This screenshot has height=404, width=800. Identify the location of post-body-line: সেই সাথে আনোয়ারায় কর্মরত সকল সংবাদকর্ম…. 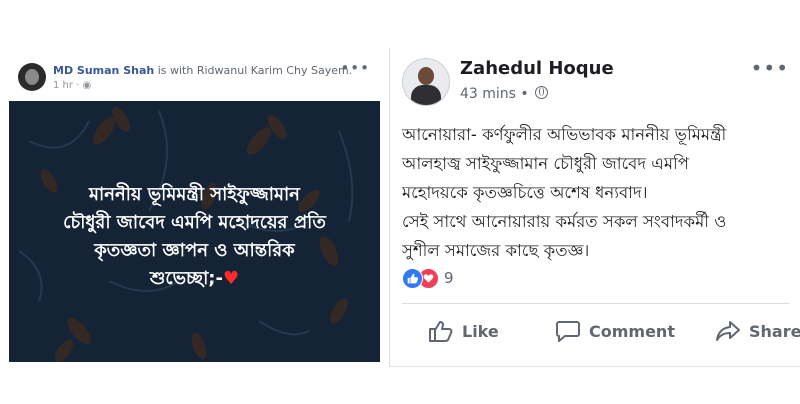
(564, 221).